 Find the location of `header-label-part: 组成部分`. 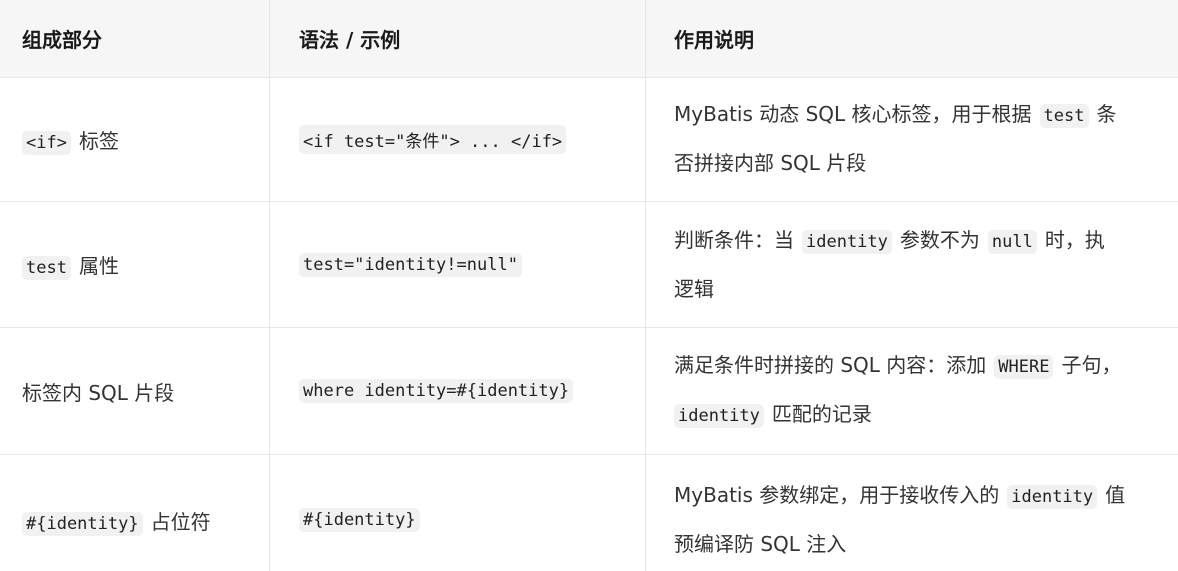

header-label-part: 组成部分 is located at coordinates (62, 40).